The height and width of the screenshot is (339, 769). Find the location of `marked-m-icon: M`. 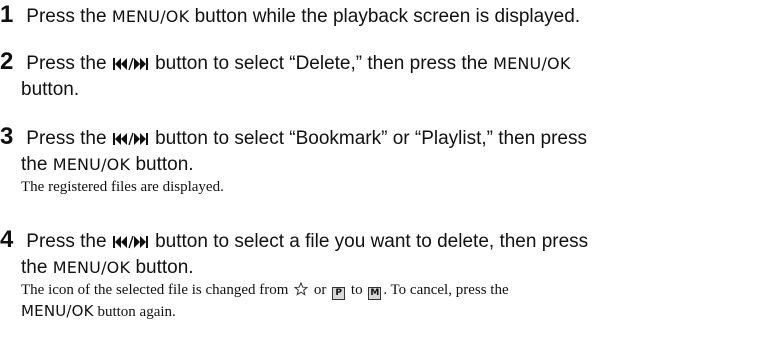

marked-m-icon: M is located at coordinates (375, 293).